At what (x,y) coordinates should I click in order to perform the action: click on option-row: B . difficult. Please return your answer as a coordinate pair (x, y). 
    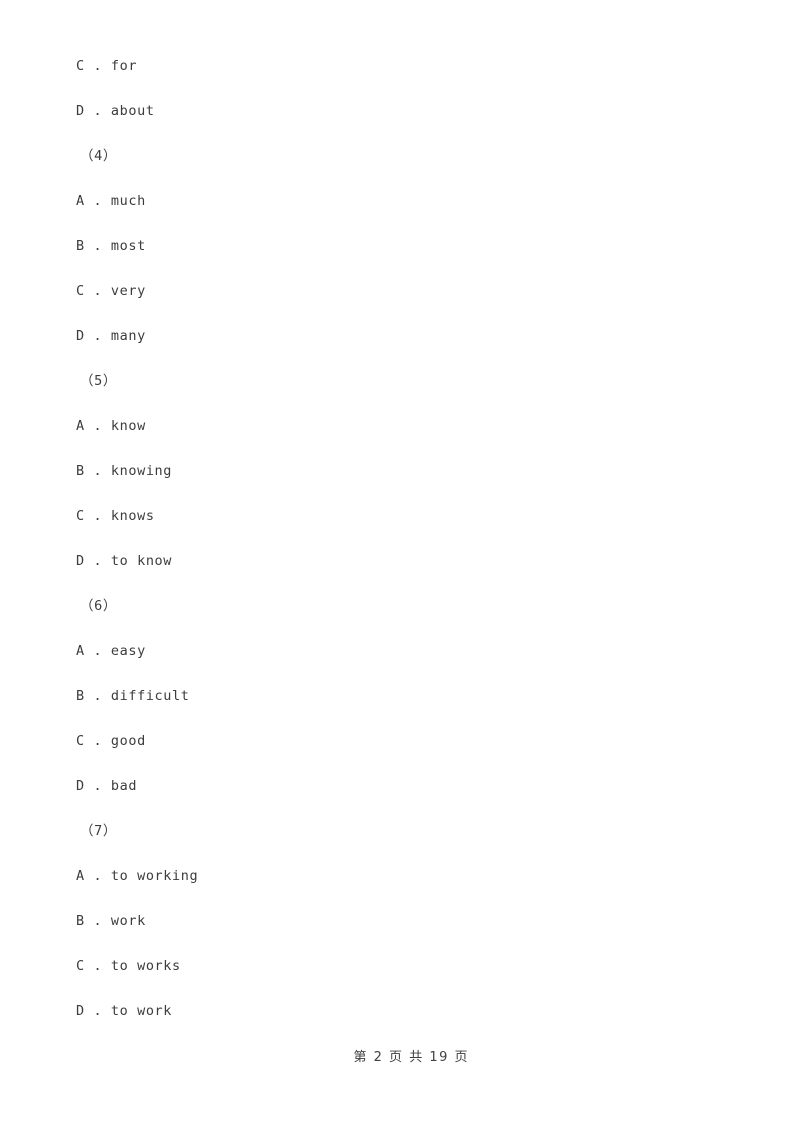
    Looking at the image, I should click on (400, 696).